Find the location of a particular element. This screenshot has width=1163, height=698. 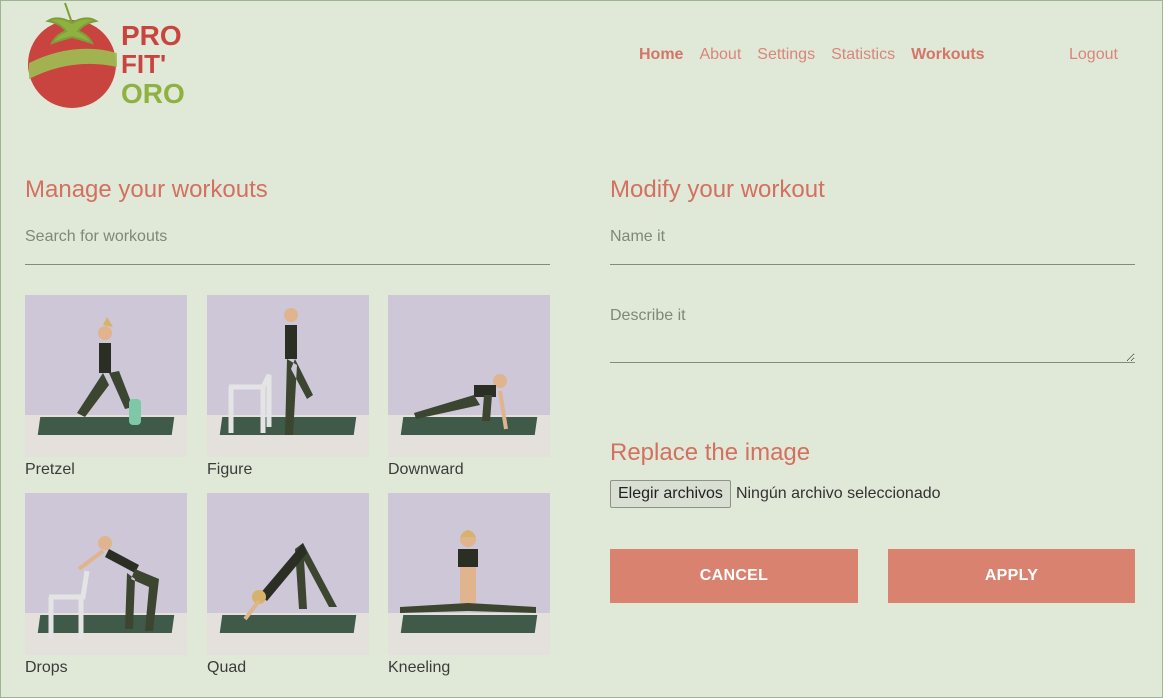

workout-label: Figure is located at coordinates (230, 469).